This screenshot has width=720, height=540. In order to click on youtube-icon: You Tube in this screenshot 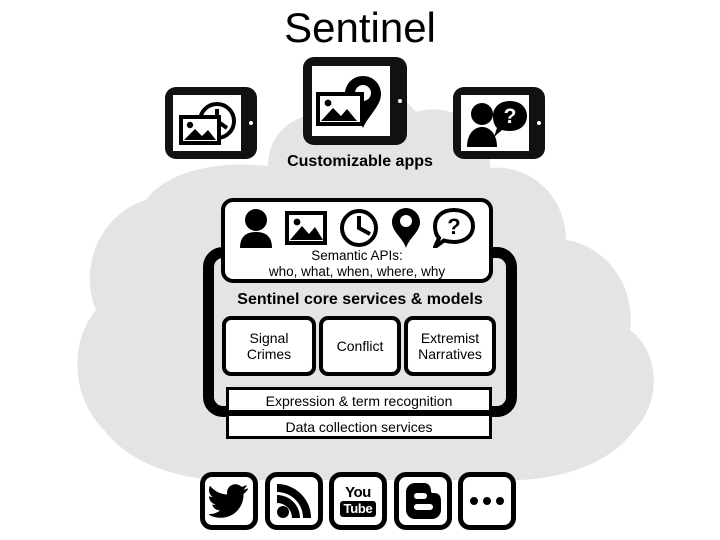, I will do `click(358, 500)`.